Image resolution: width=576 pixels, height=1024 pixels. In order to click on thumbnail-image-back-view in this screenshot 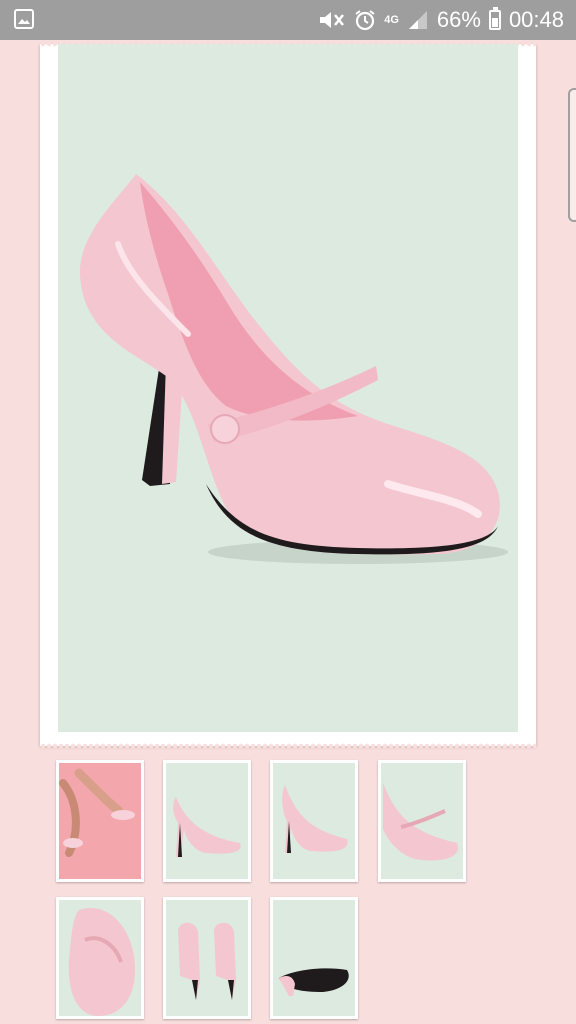, I will do `click(207, 958)`.